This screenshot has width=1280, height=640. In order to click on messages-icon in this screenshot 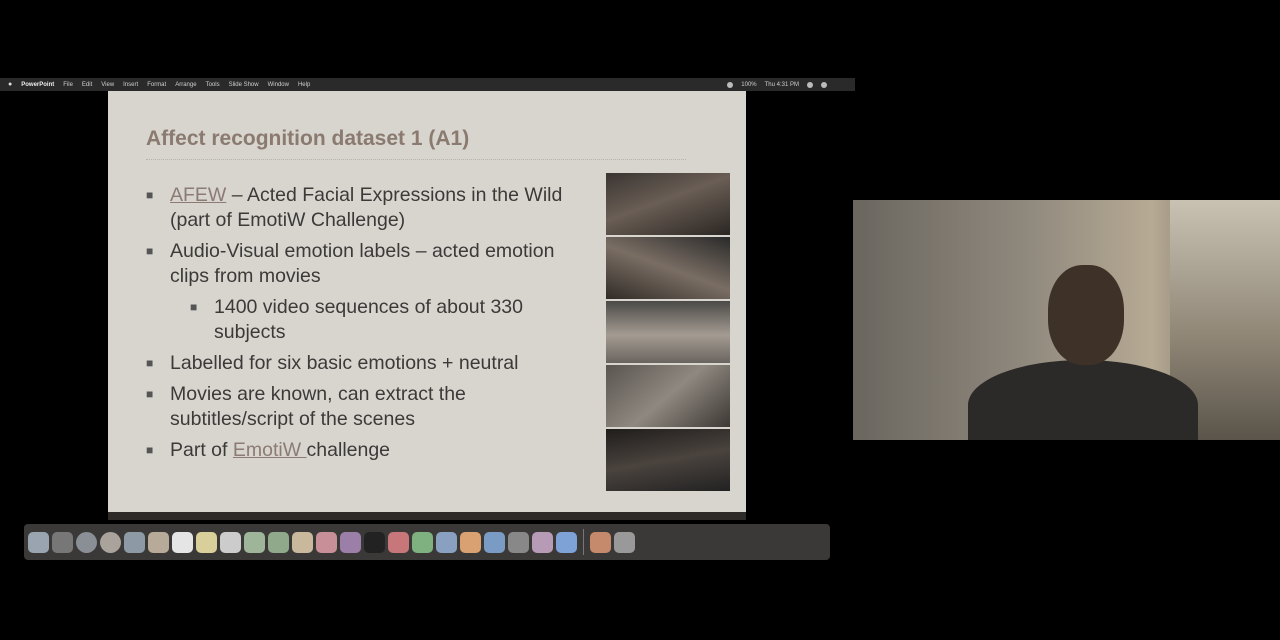, I will do `click(254, 542)`.